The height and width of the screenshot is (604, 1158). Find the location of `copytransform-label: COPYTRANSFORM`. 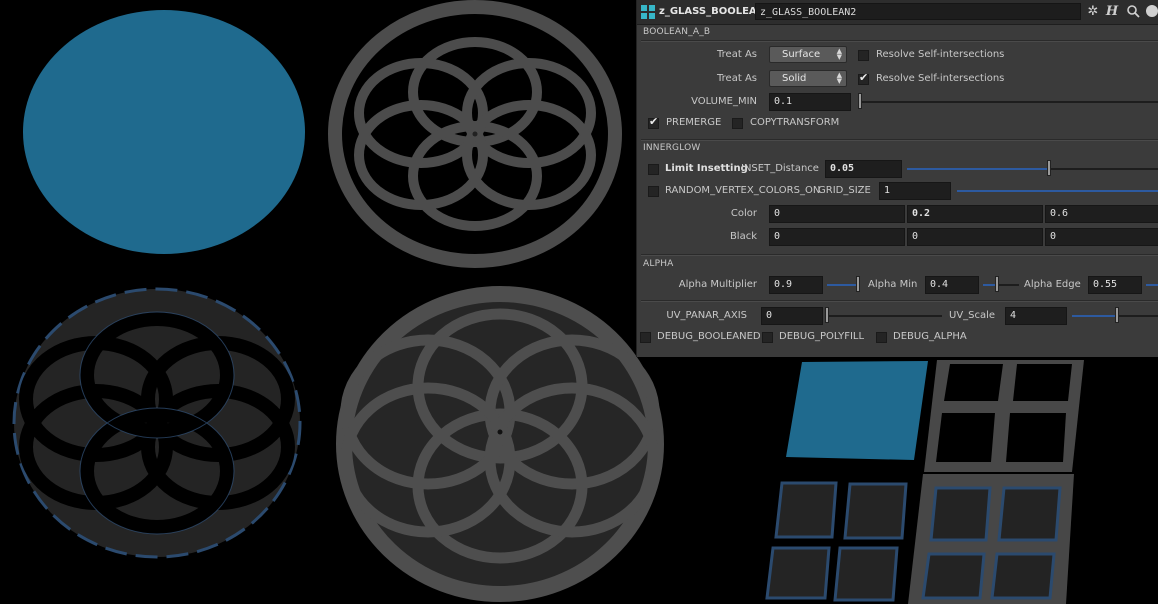

copytransform-label: COPYTRANSFORM is located at coordinates (795, 122).